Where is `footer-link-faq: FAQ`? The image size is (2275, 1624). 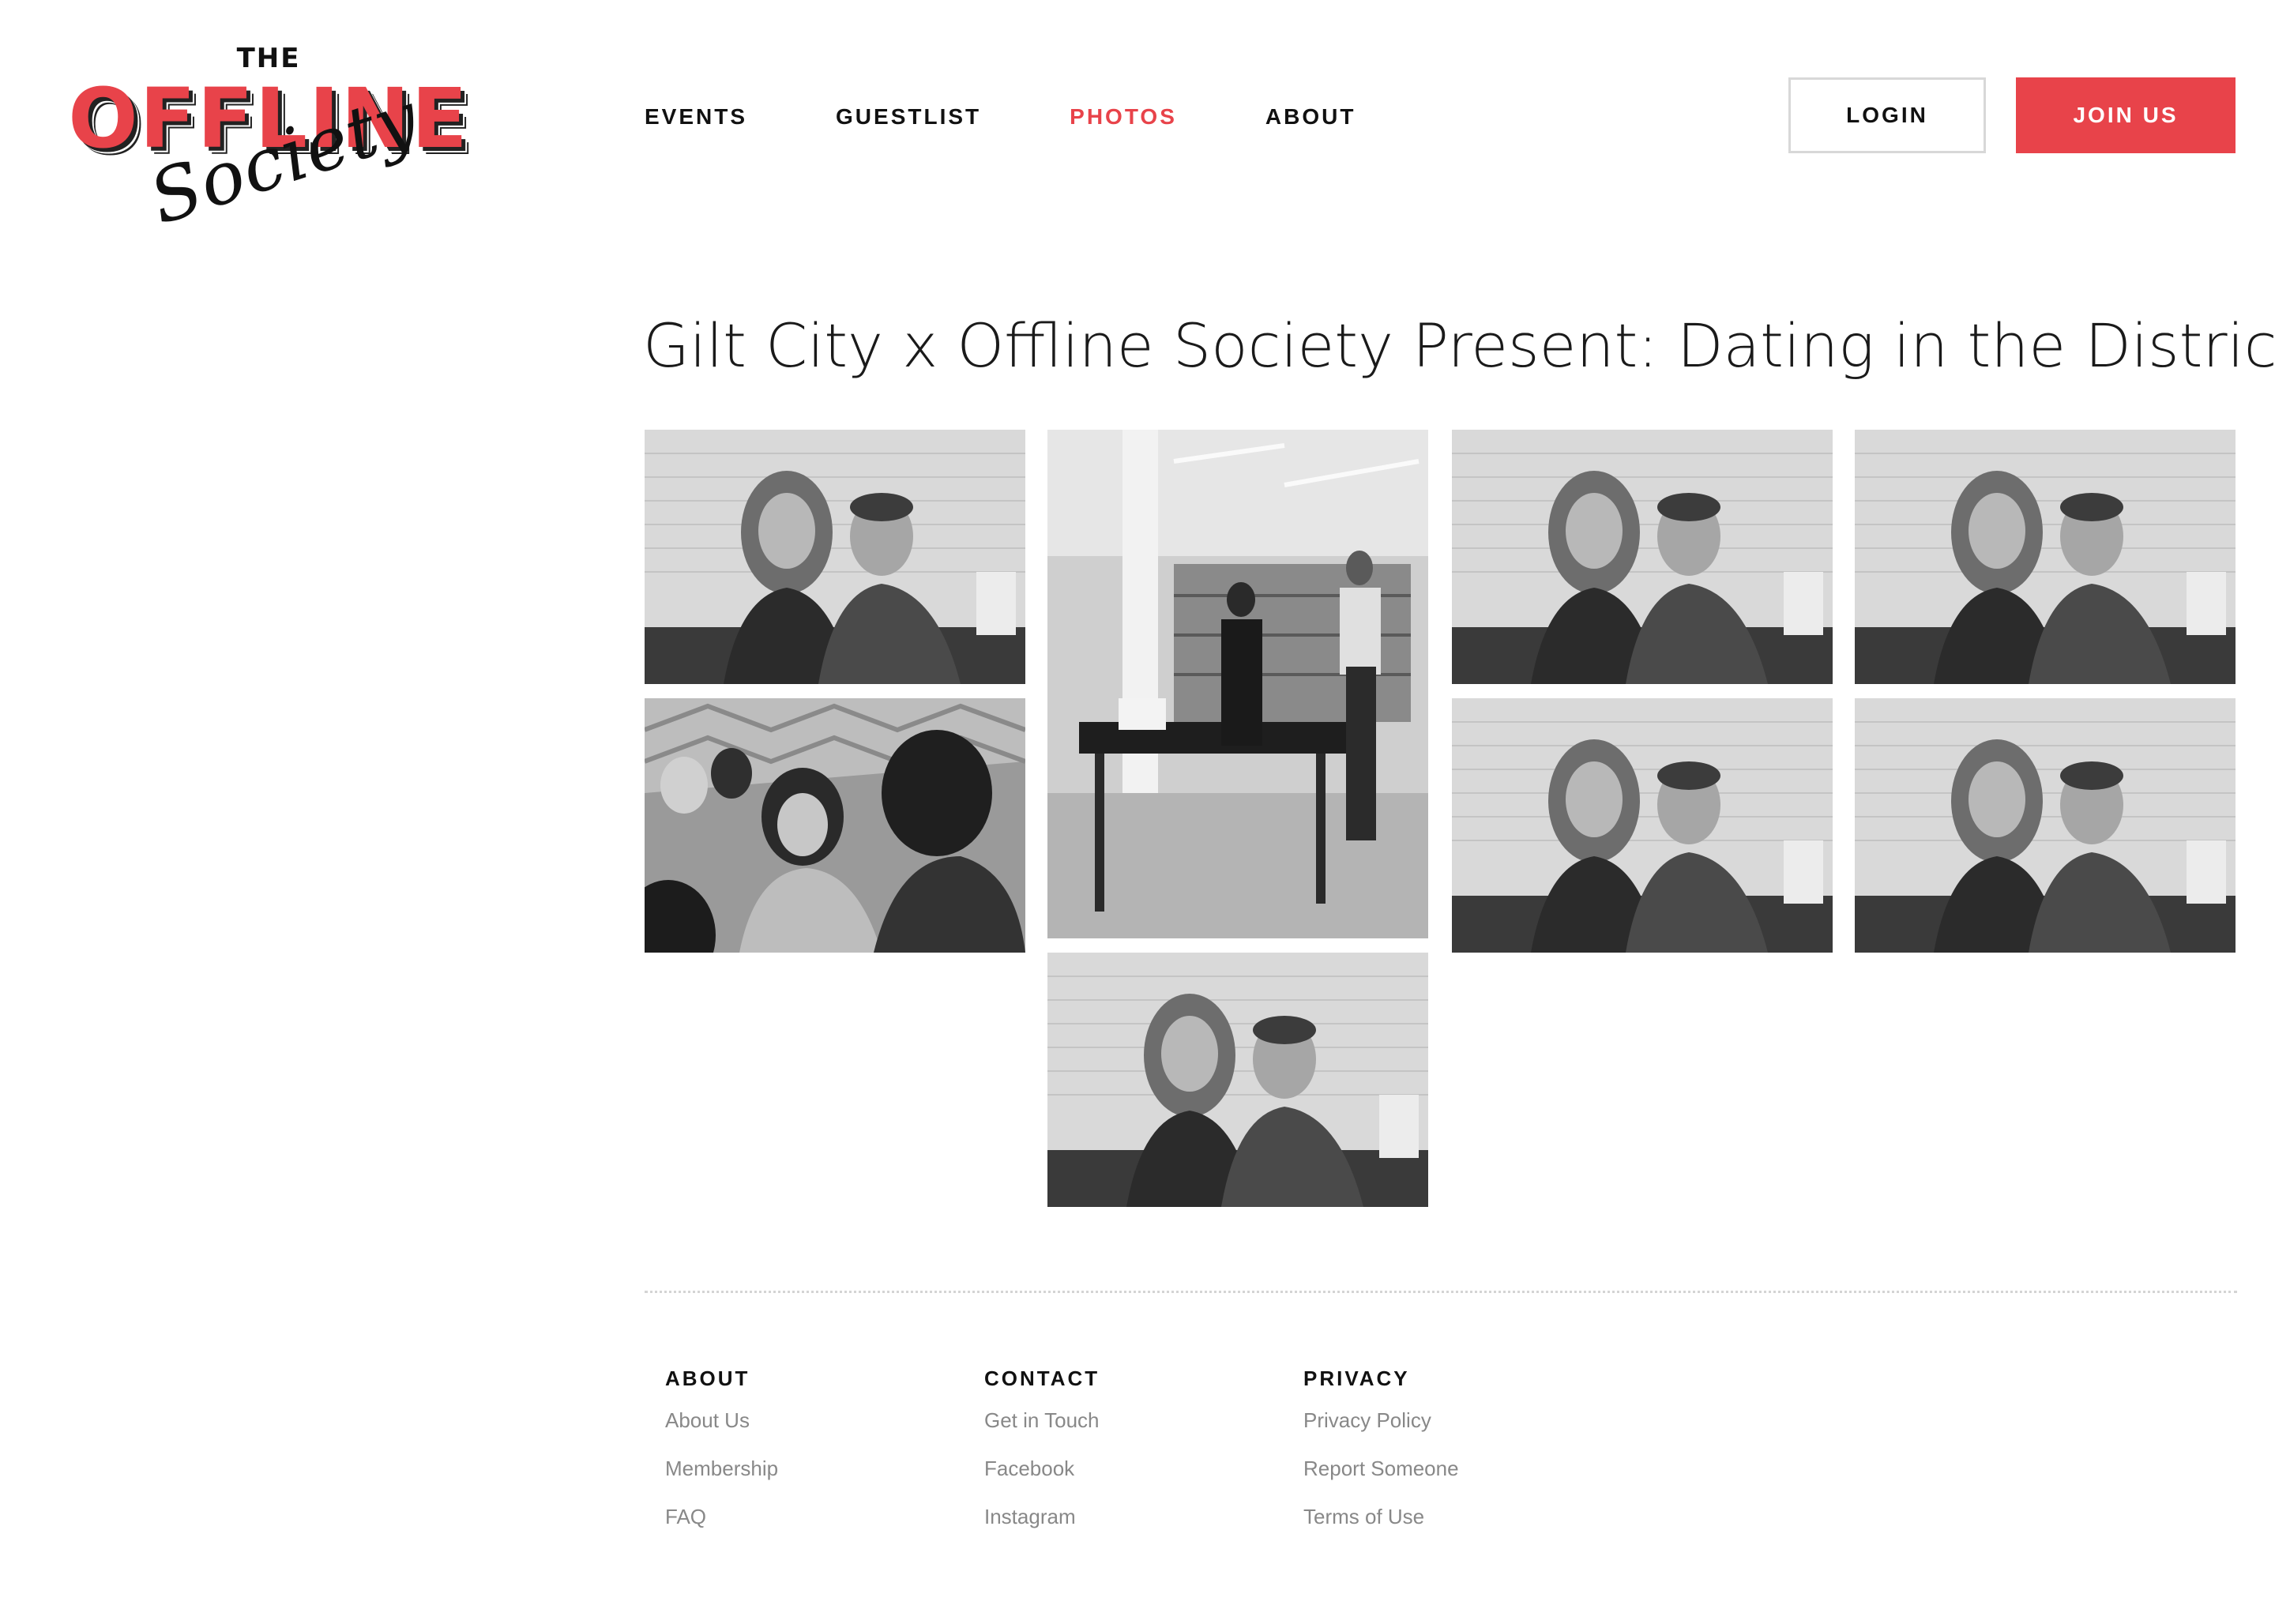 footer-link-faq: FAQ is located at coordinates (721, 1517).